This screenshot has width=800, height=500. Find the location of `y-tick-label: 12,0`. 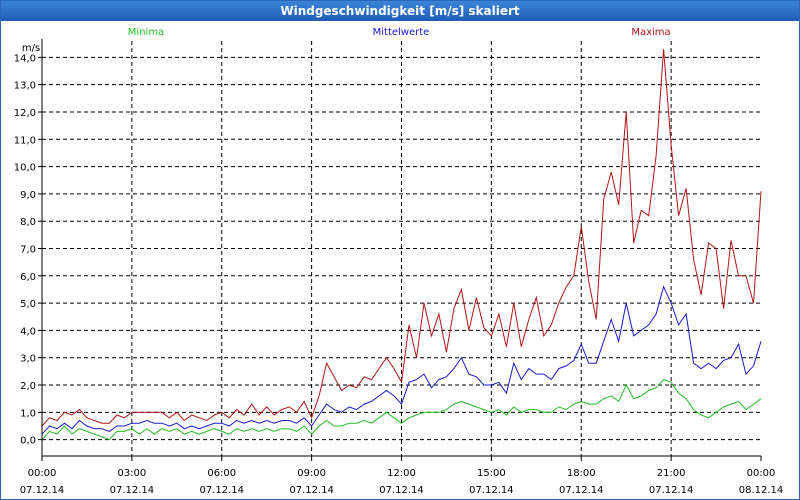

y-tick-label: 12,0 is located at coordinates (25, 113).